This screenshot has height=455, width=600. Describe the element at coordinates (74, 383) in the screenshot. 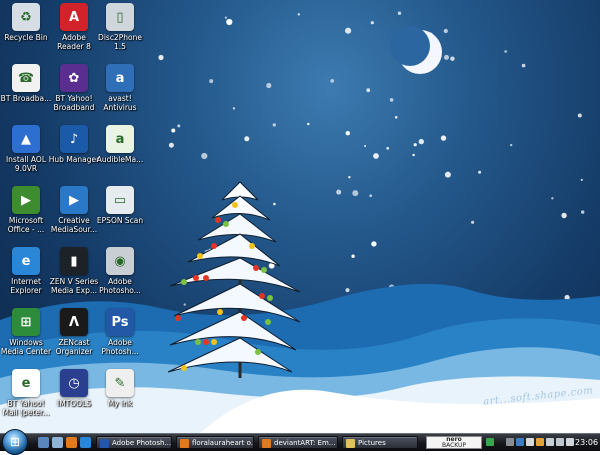

I see `imtools-icon: ◷` at that location.